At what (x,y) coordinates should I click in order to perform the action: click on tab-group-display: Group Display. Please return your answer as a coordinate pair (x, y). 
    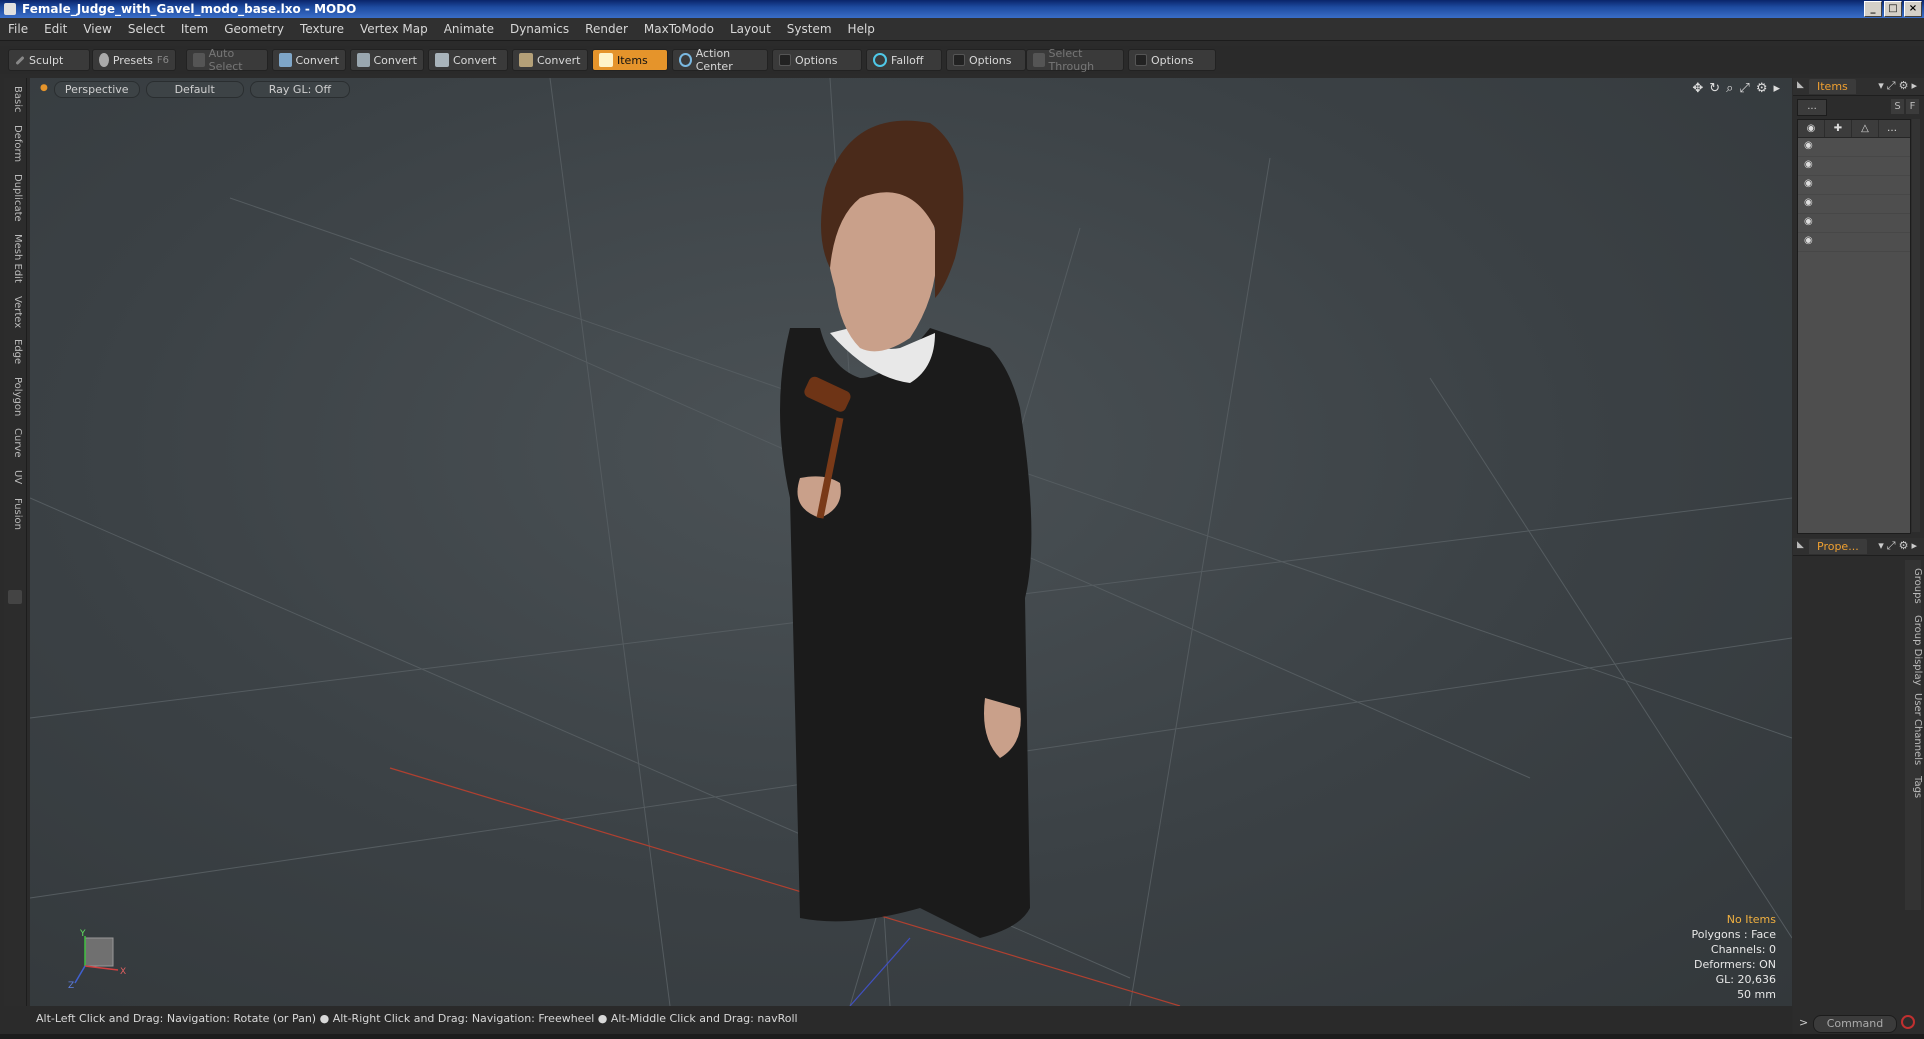
    Looking at the image, I should click on (1915, 650).